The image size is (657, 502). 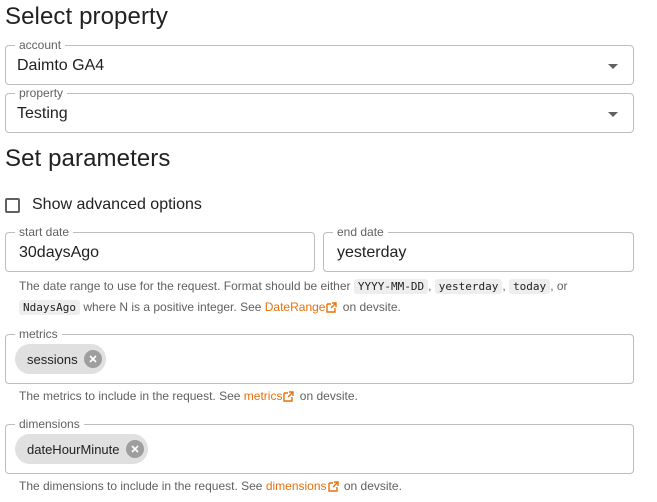 I want to click on dimensions-field: dimensions dateHourMinute, so click(x=319, y=445).